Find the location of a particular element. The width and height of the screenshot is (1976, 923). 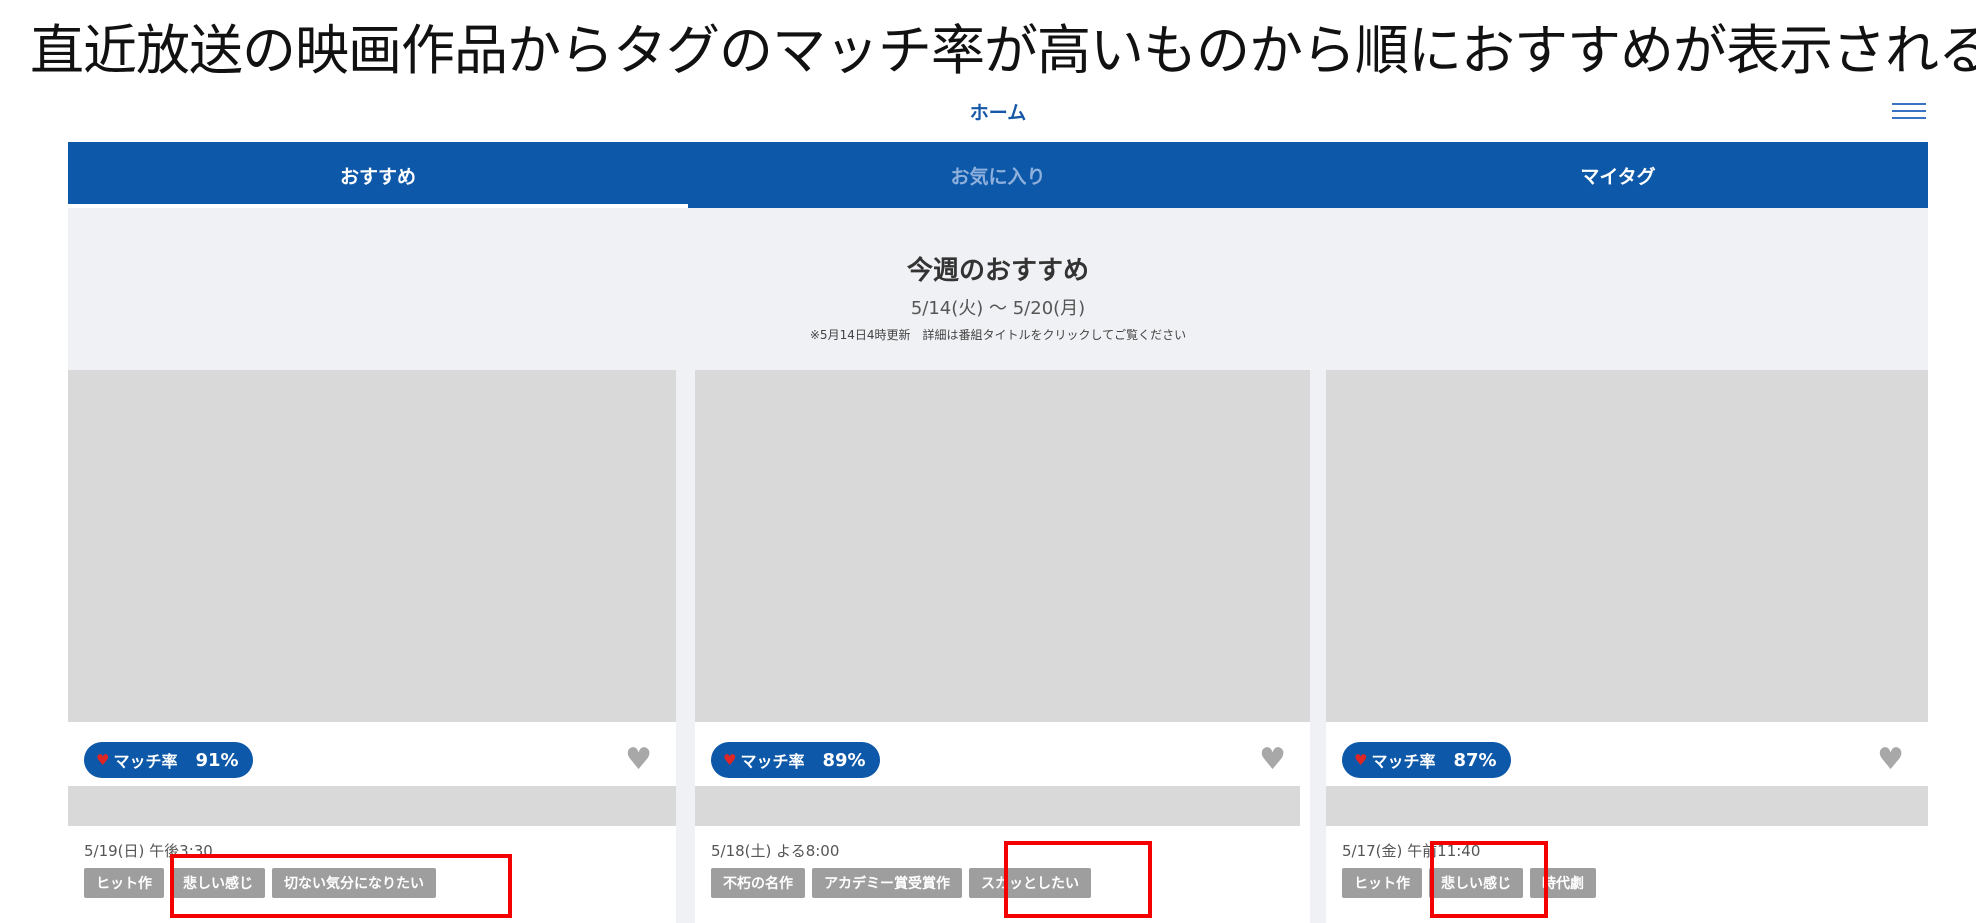

annotation-caption: 直近放送の映画作品からタグのマッチ率が高いものから順におすすめが表示される is located at coordinates (1003, 50).